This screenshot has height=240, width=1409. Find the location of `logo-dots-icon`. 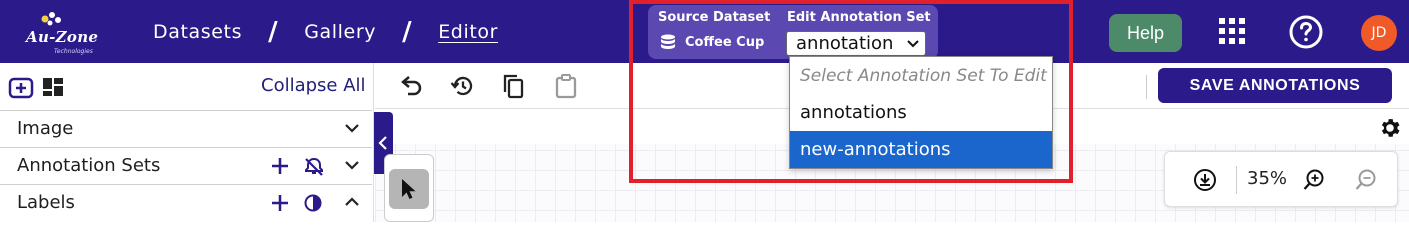

logo-dots-icon is located at coordinates (51, 19).